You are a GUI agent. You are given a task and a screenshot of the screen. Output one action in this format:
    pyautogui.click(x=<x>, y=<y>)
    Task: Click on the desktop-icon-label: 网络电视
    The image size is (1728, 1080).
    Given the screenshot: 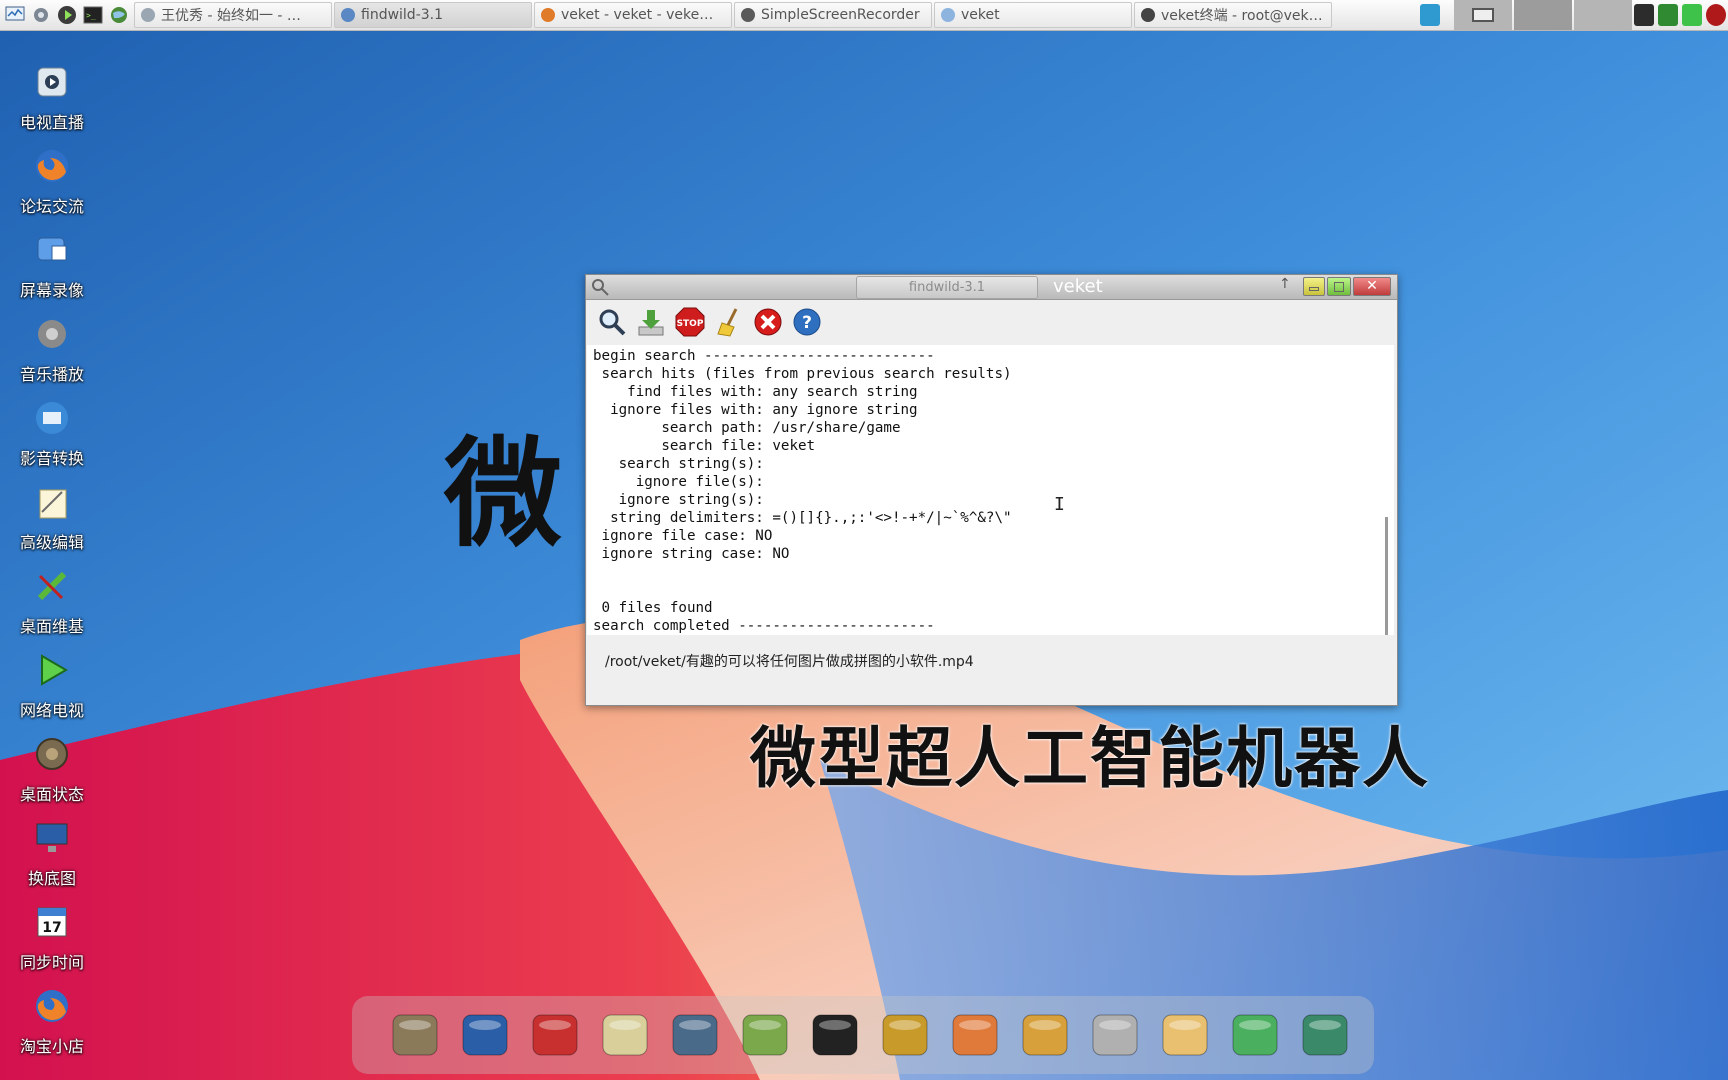 What is the action you would take?
    pyautogui.click(x=51, y=710)
    